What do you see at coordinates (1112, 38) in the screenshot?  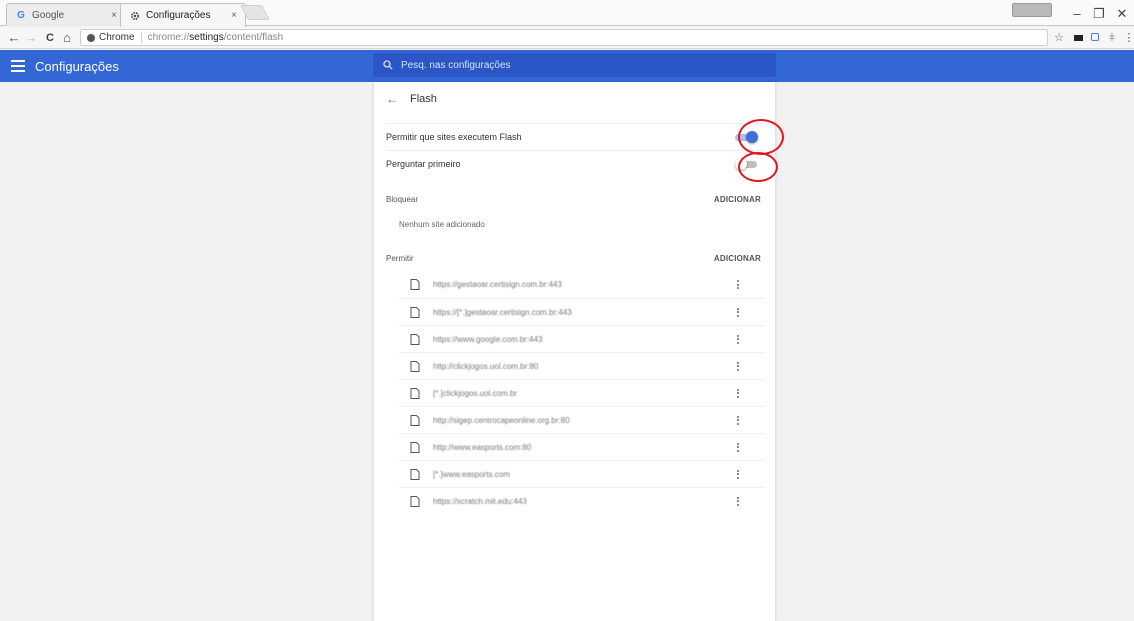 I see `extension-gray-icon: ǂ` at bounding box center [1112, 38].